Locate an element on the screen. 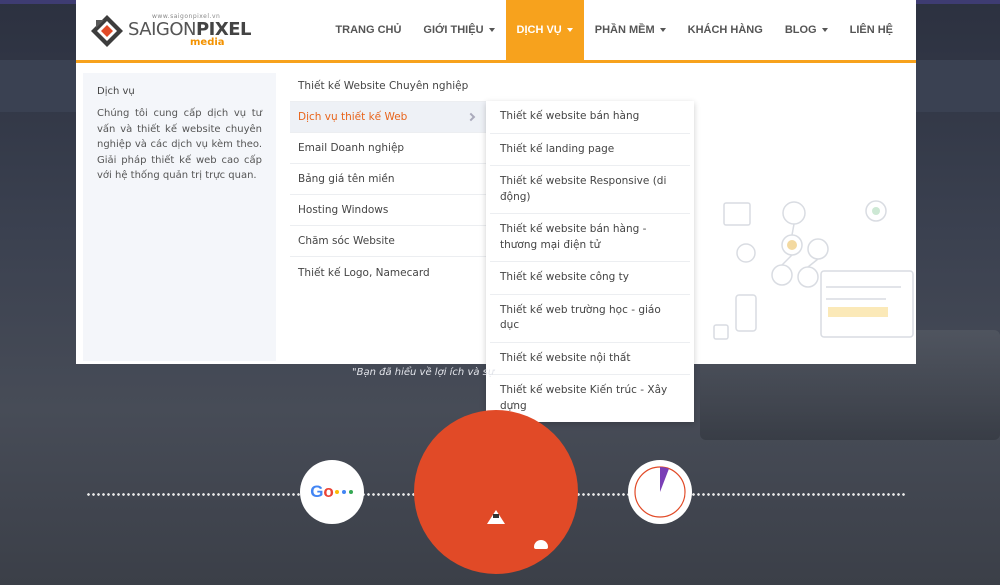 The image size is (1000, 585). menu-item-label: Thiết kế Logo, Namecard is located at coordinates (364, 272).